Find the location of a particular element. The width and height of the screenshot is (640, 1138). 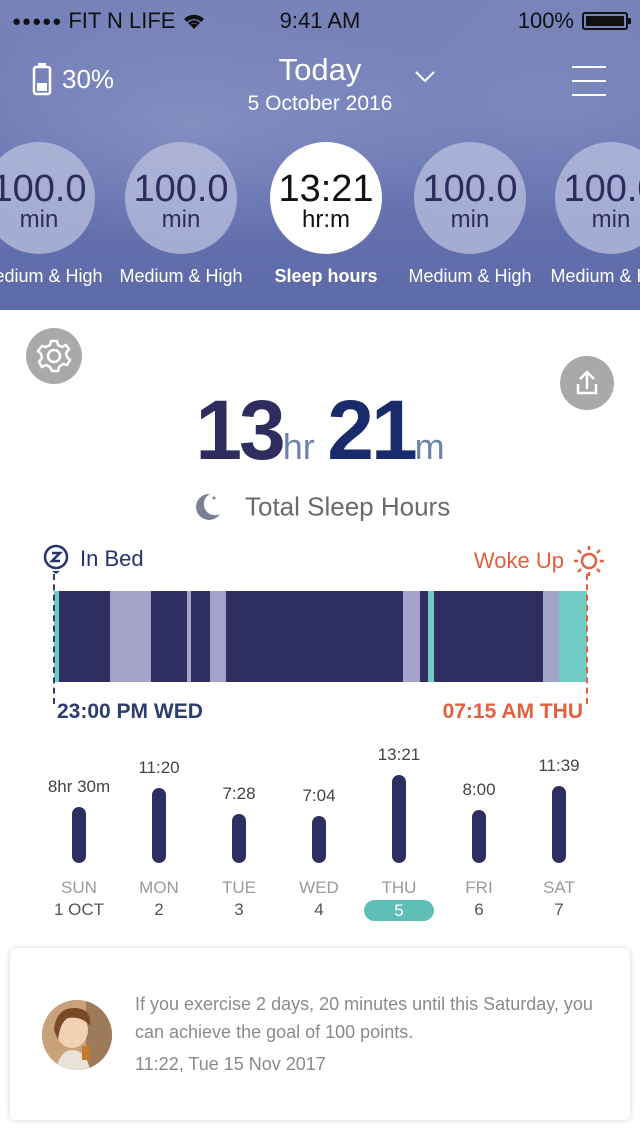

day-date: 7 is located at coordinates (559, 909).